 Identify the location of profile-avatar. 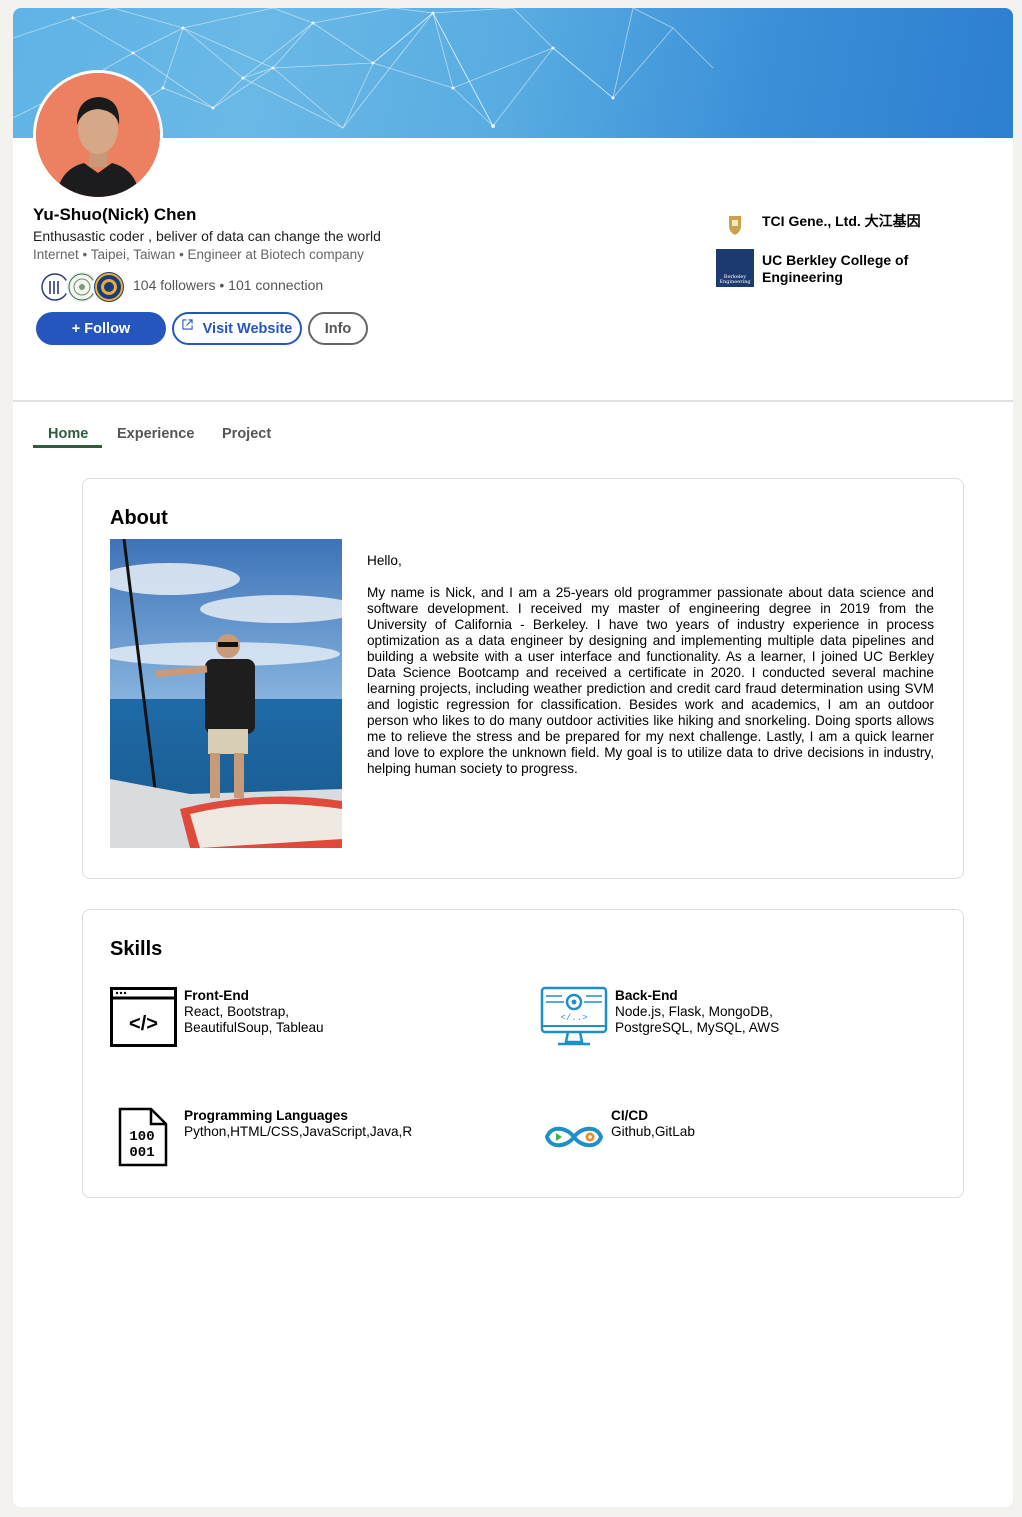
(98, 135).